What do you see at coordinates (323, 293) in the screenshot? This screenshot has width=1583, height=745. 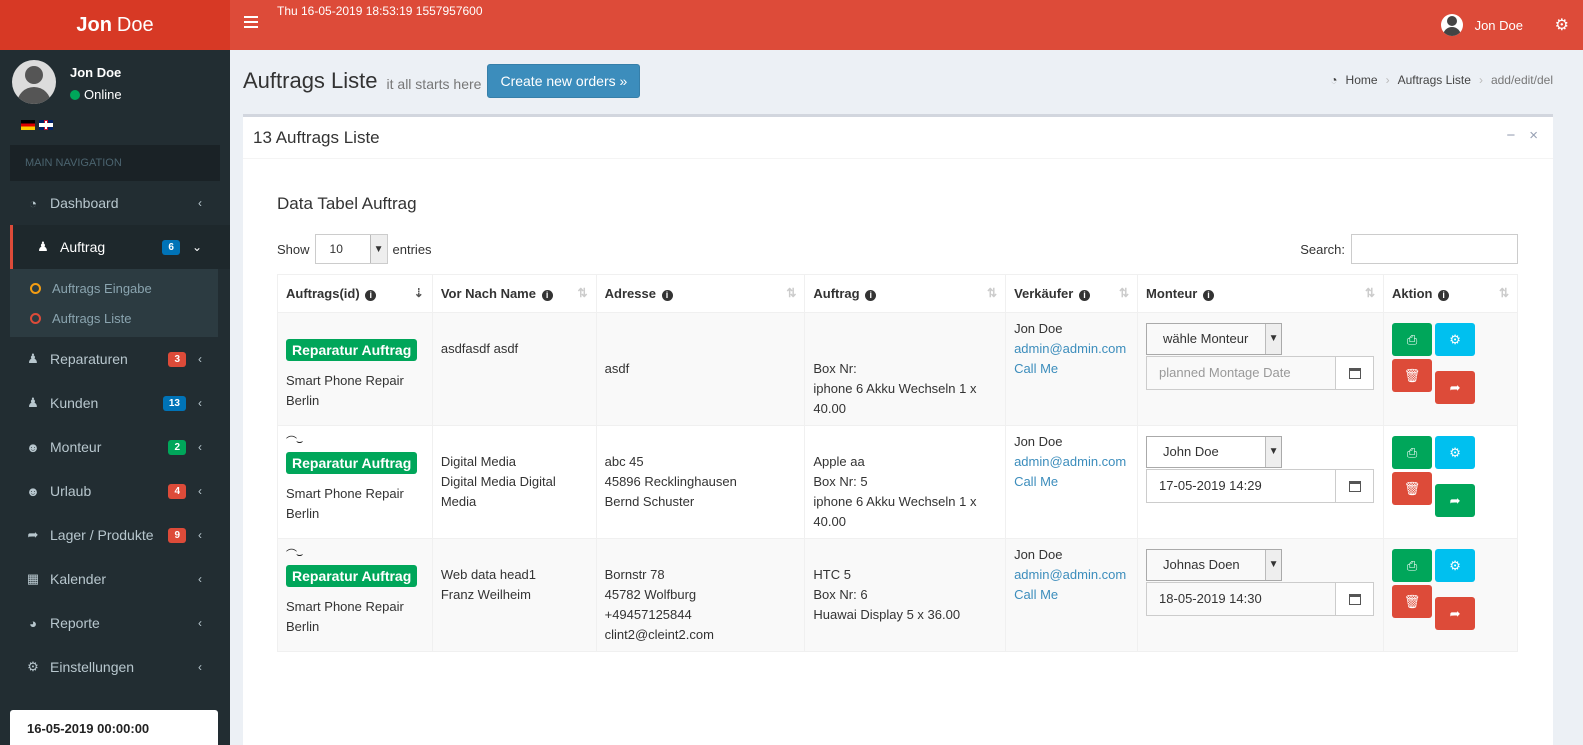 I see `column-label: Auftrags(id)` at bounding box center [323, 293].